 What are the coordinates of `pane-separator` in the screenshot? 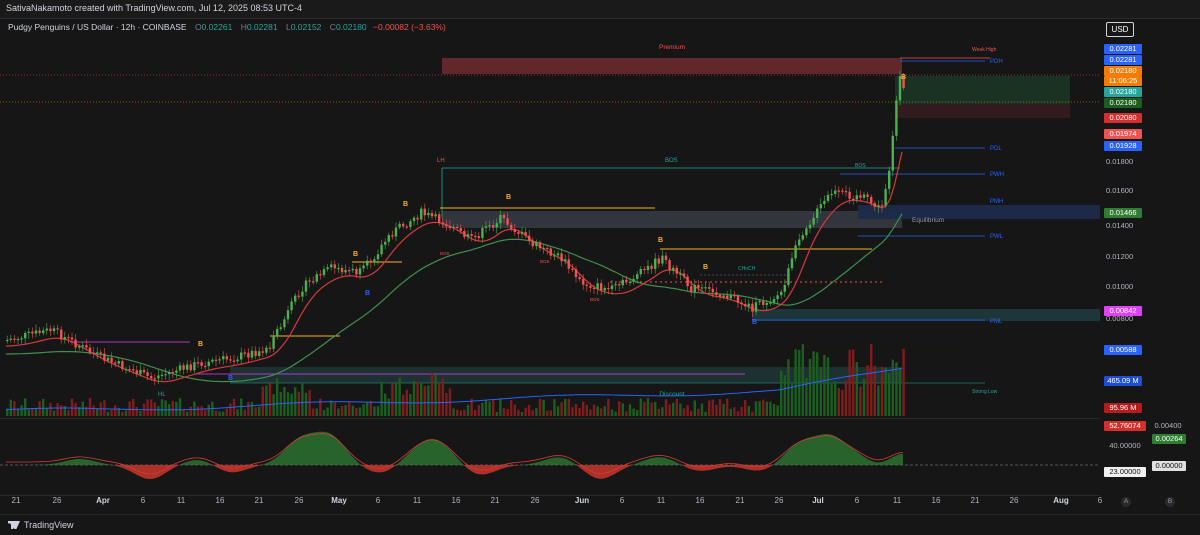 It's located at (550, 418).